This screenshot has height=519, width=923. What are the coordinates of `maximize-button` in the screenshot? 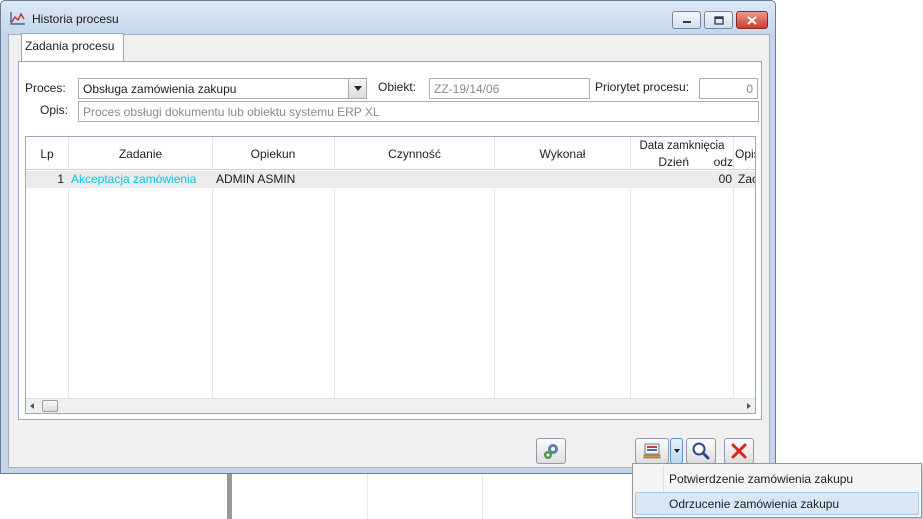 It's located at (718, 20).